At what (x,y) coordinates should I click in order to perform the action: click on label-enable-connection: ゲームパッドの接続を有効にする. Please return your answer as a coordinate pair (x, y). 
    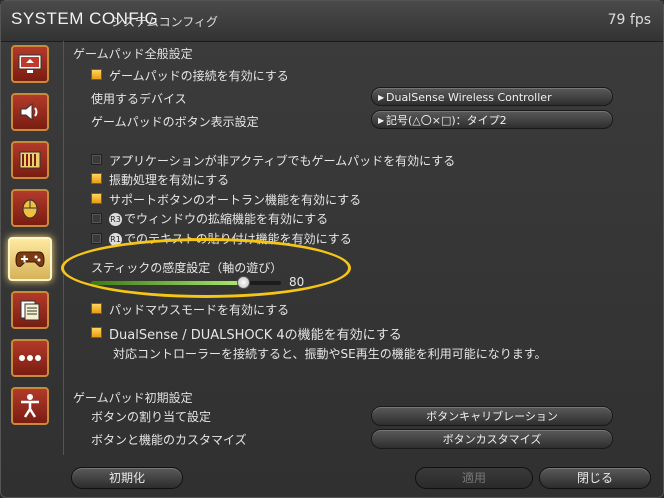
    Looking at the image, I should click on (199, 76).